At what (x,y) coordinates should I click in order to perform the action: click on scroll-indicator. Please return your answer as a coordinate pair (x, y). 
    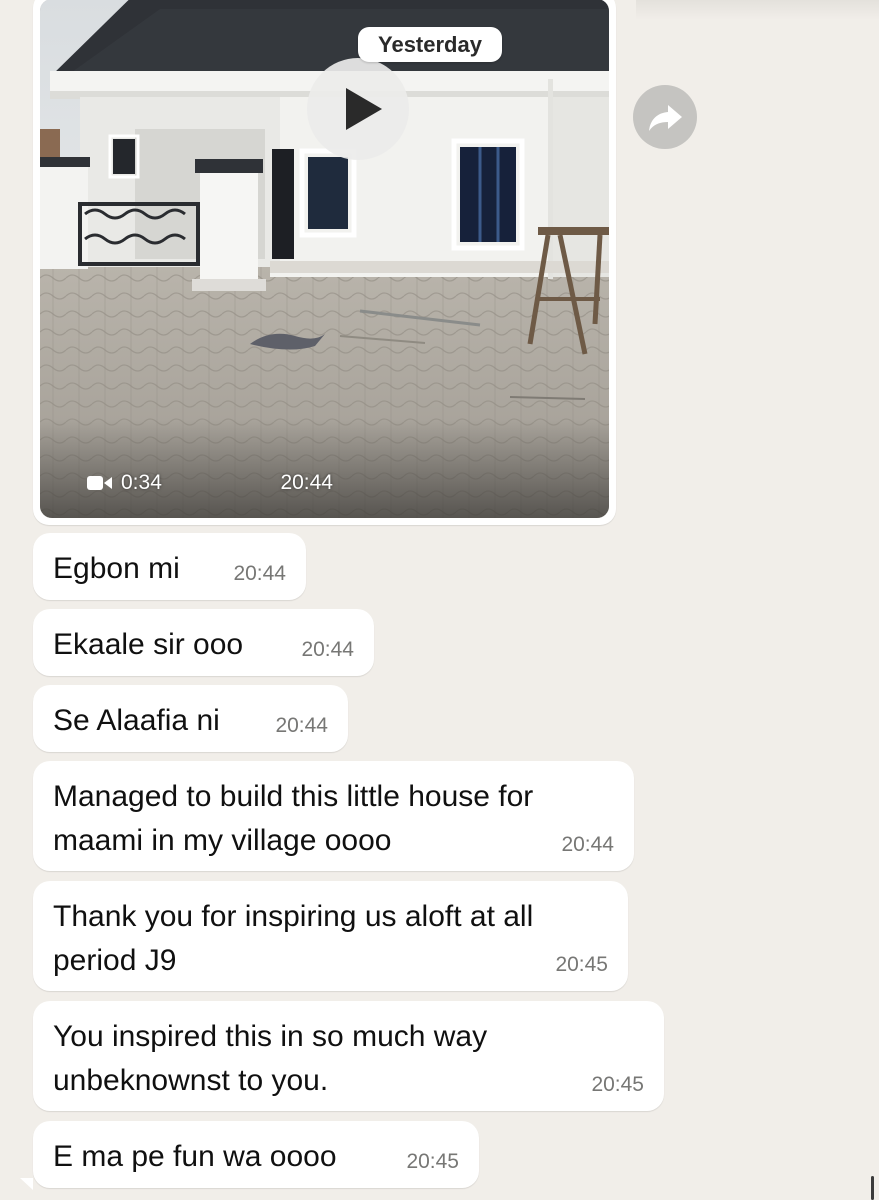
    Looking at the image, I should click on (872, 1188).